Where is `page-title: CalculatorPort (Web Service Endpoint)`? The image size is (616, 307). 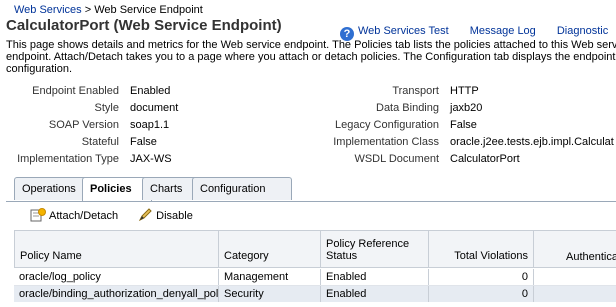 page-title: CalculatorPort (Web Service Endpoint) is located at coordinates (144, 25).